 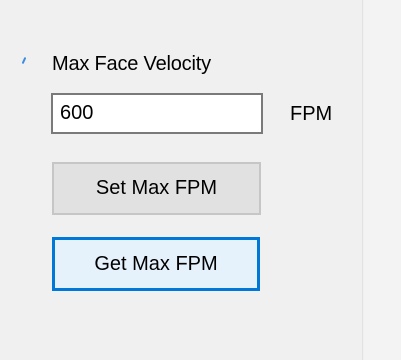 I want to click on get-max-fpm-button: Get Max FPM, so click(x=156, y=264).